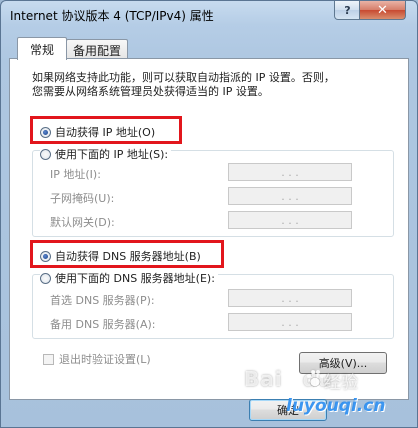 This screenshot has height=428, width=418. I want to click on subnet-mask-input: . . ., so click(290, 196).